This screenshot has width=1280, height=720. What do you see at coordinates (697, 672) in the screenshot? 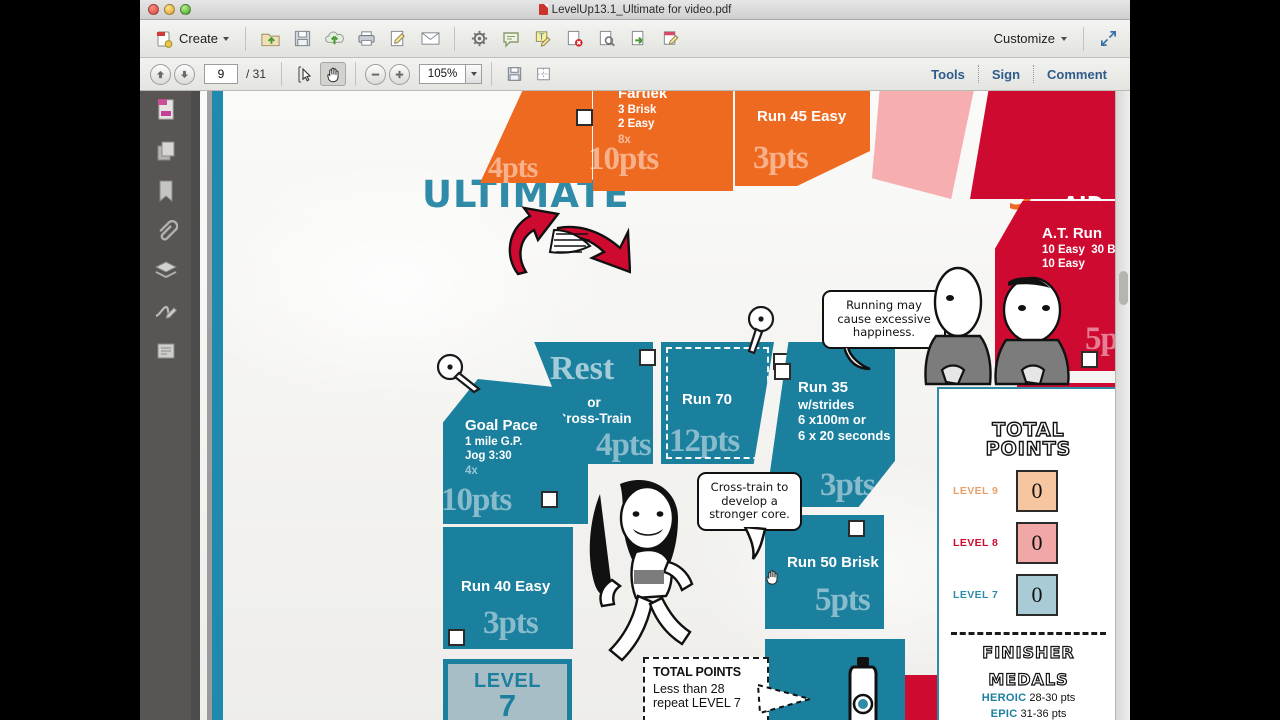
I see `callout-heading: TOTAL POINTS` at bounding box center [697, 672].